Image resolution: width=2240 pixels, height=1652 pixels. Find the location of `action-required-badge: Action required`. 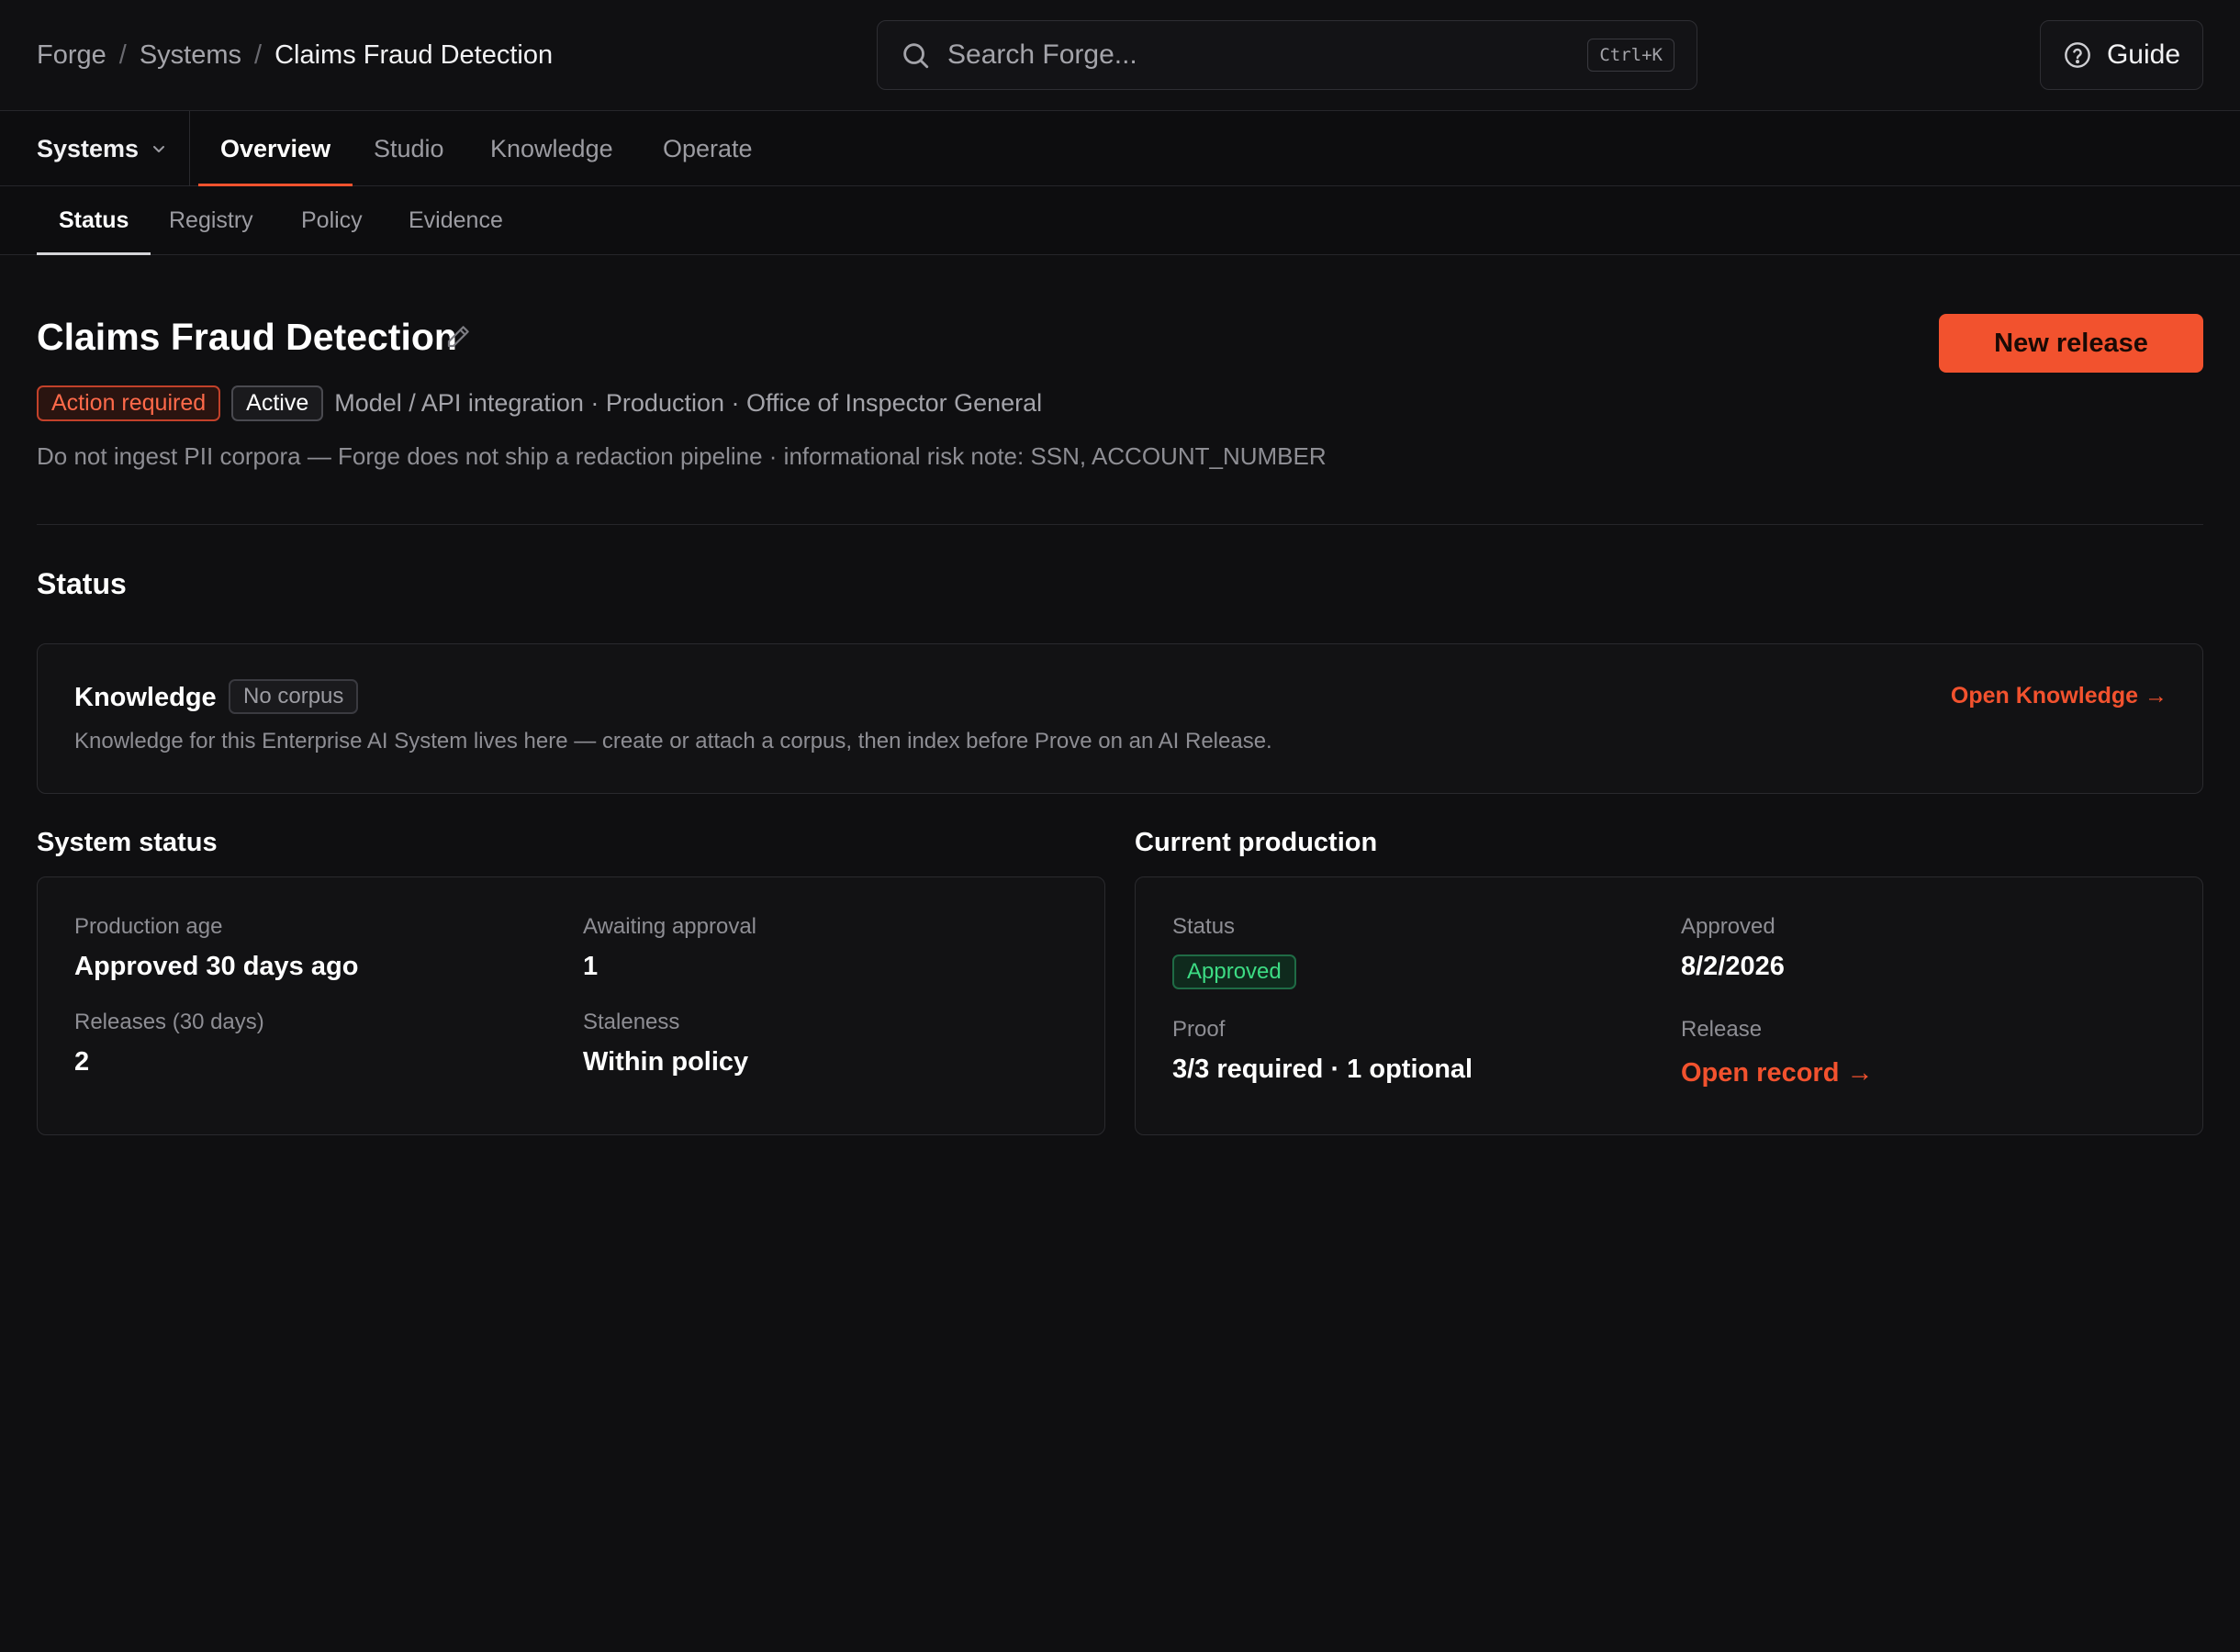

action-required-badge: Action required is located at coordinates (129, 403).